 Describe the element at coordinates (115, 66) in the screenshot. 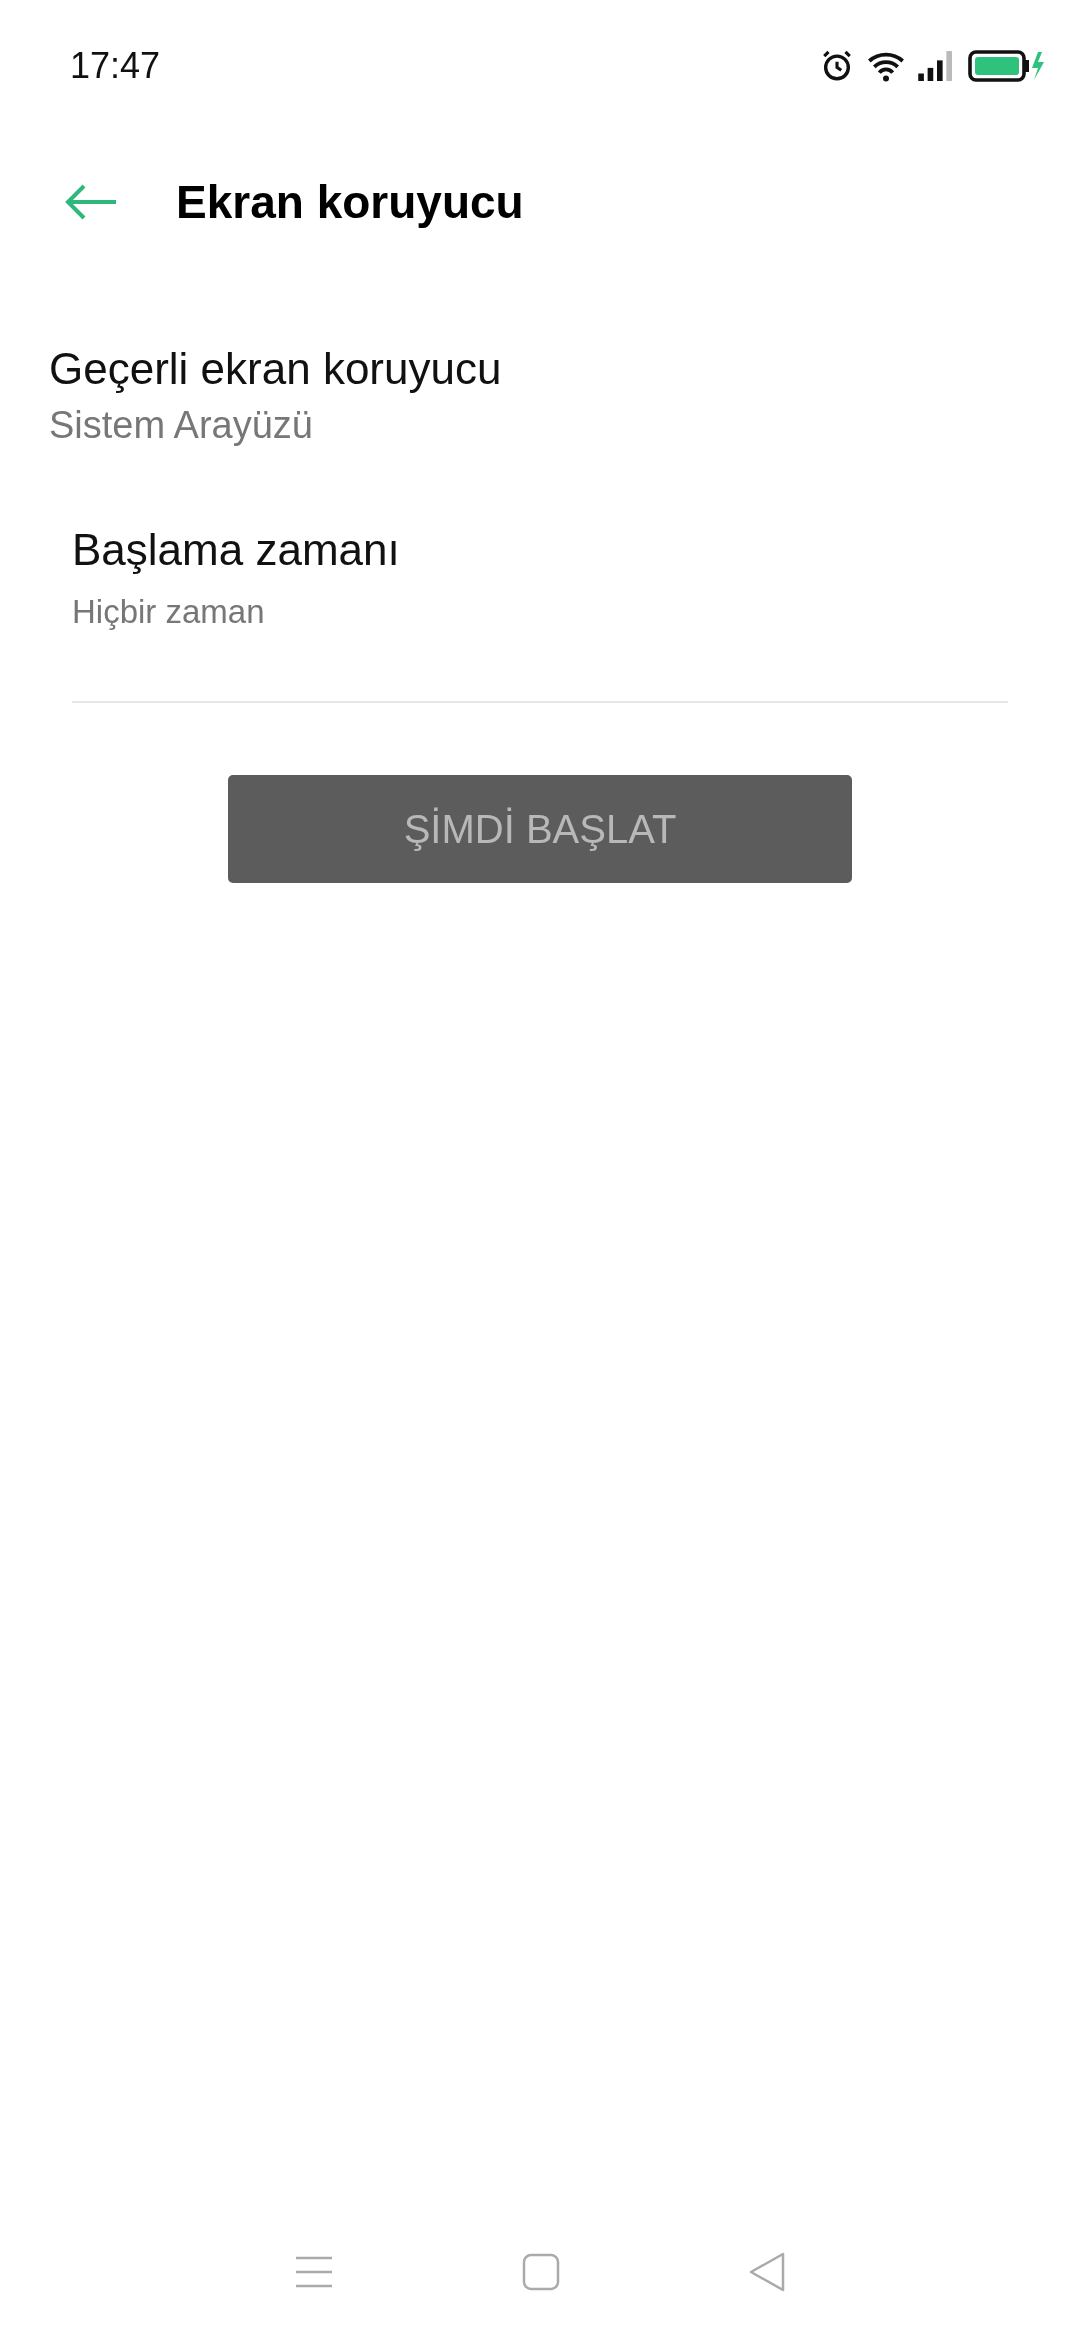

I see `status-time: 17:47` at that location.